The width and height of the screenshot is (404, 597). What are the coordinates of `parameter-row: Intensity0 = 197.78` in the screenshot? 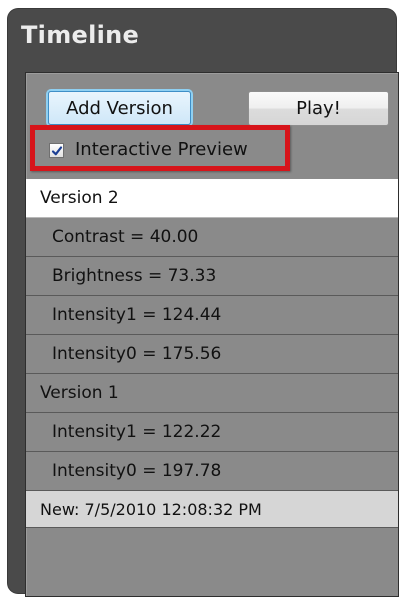 It's located at (212, 471).